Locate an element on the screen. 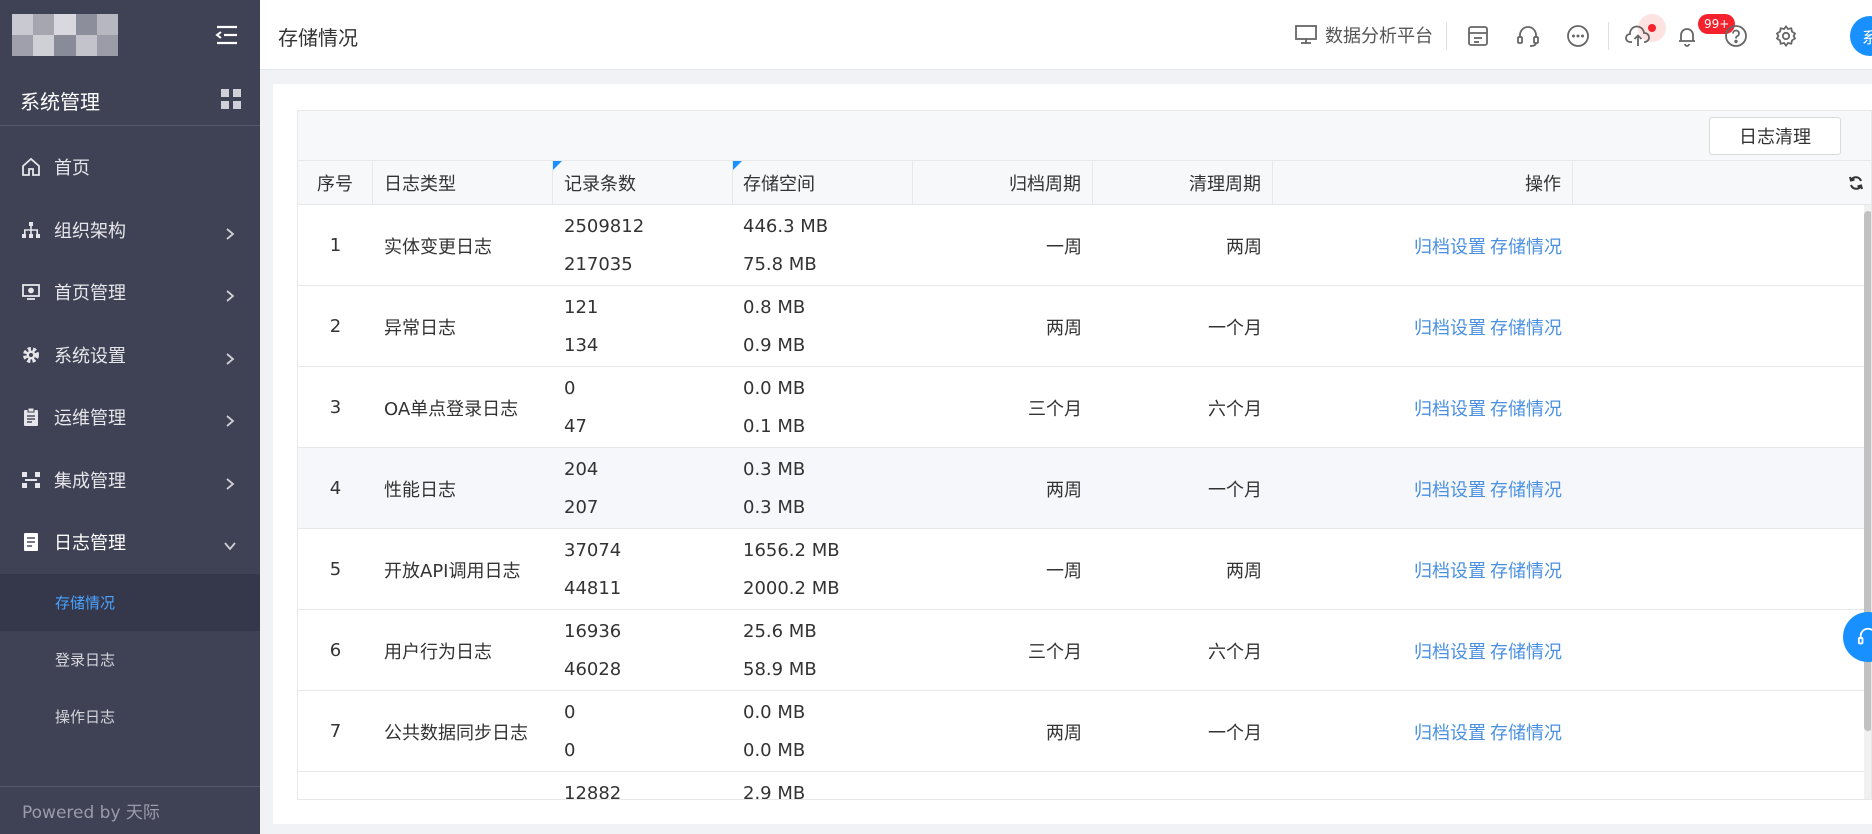 The height and width of the screenshot is (834, 1872). column-header-actions: 操作 is located at coordinates (1423, 183).